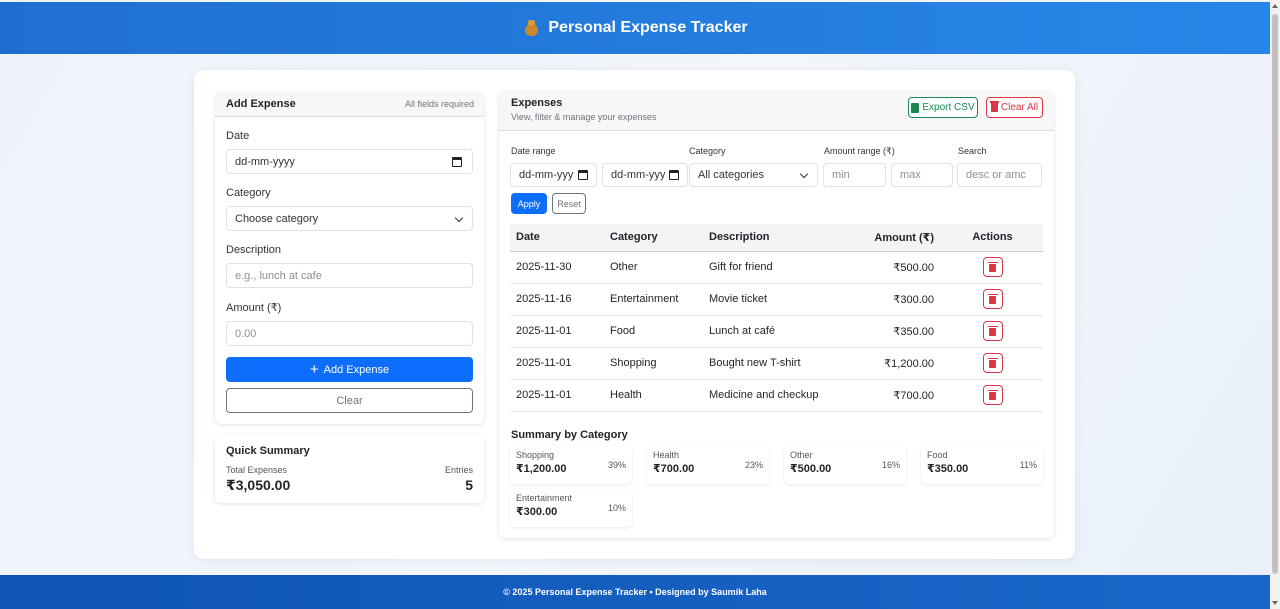  I want to click on apply-filter-label: Apply, so click(529, 203).